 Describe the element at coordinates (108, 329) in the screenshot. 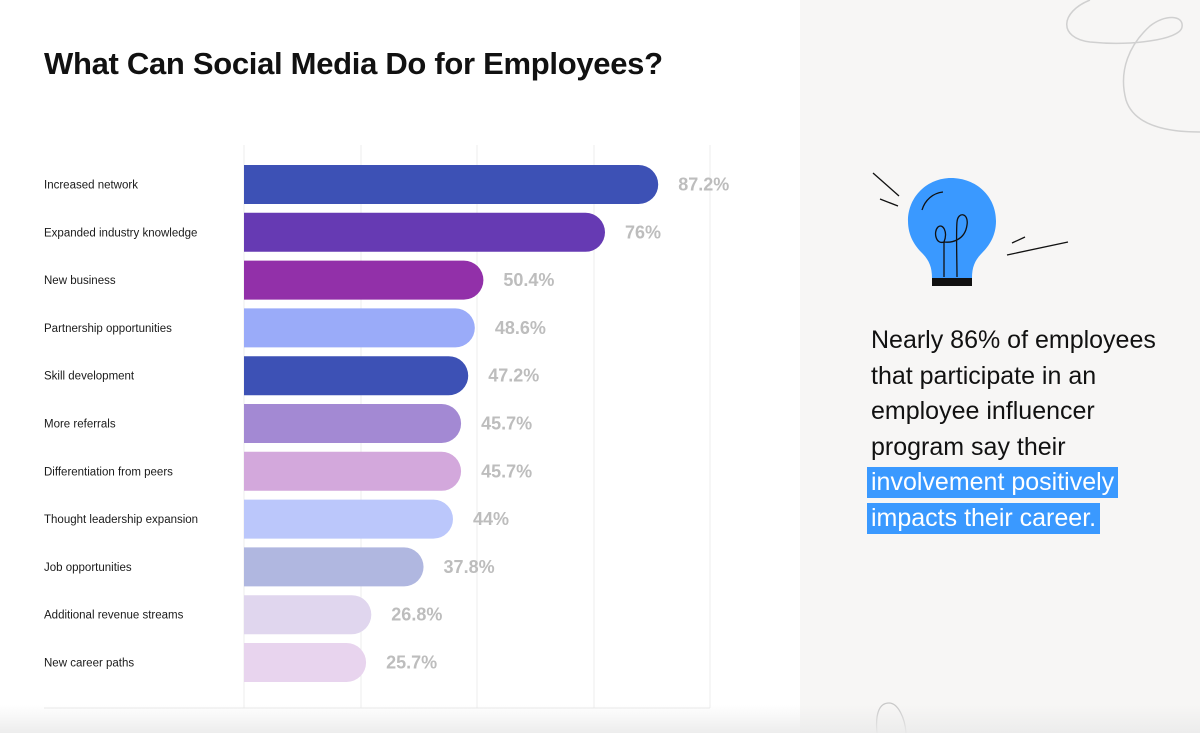

I see `category-label: Partnership opportunities` at that location.